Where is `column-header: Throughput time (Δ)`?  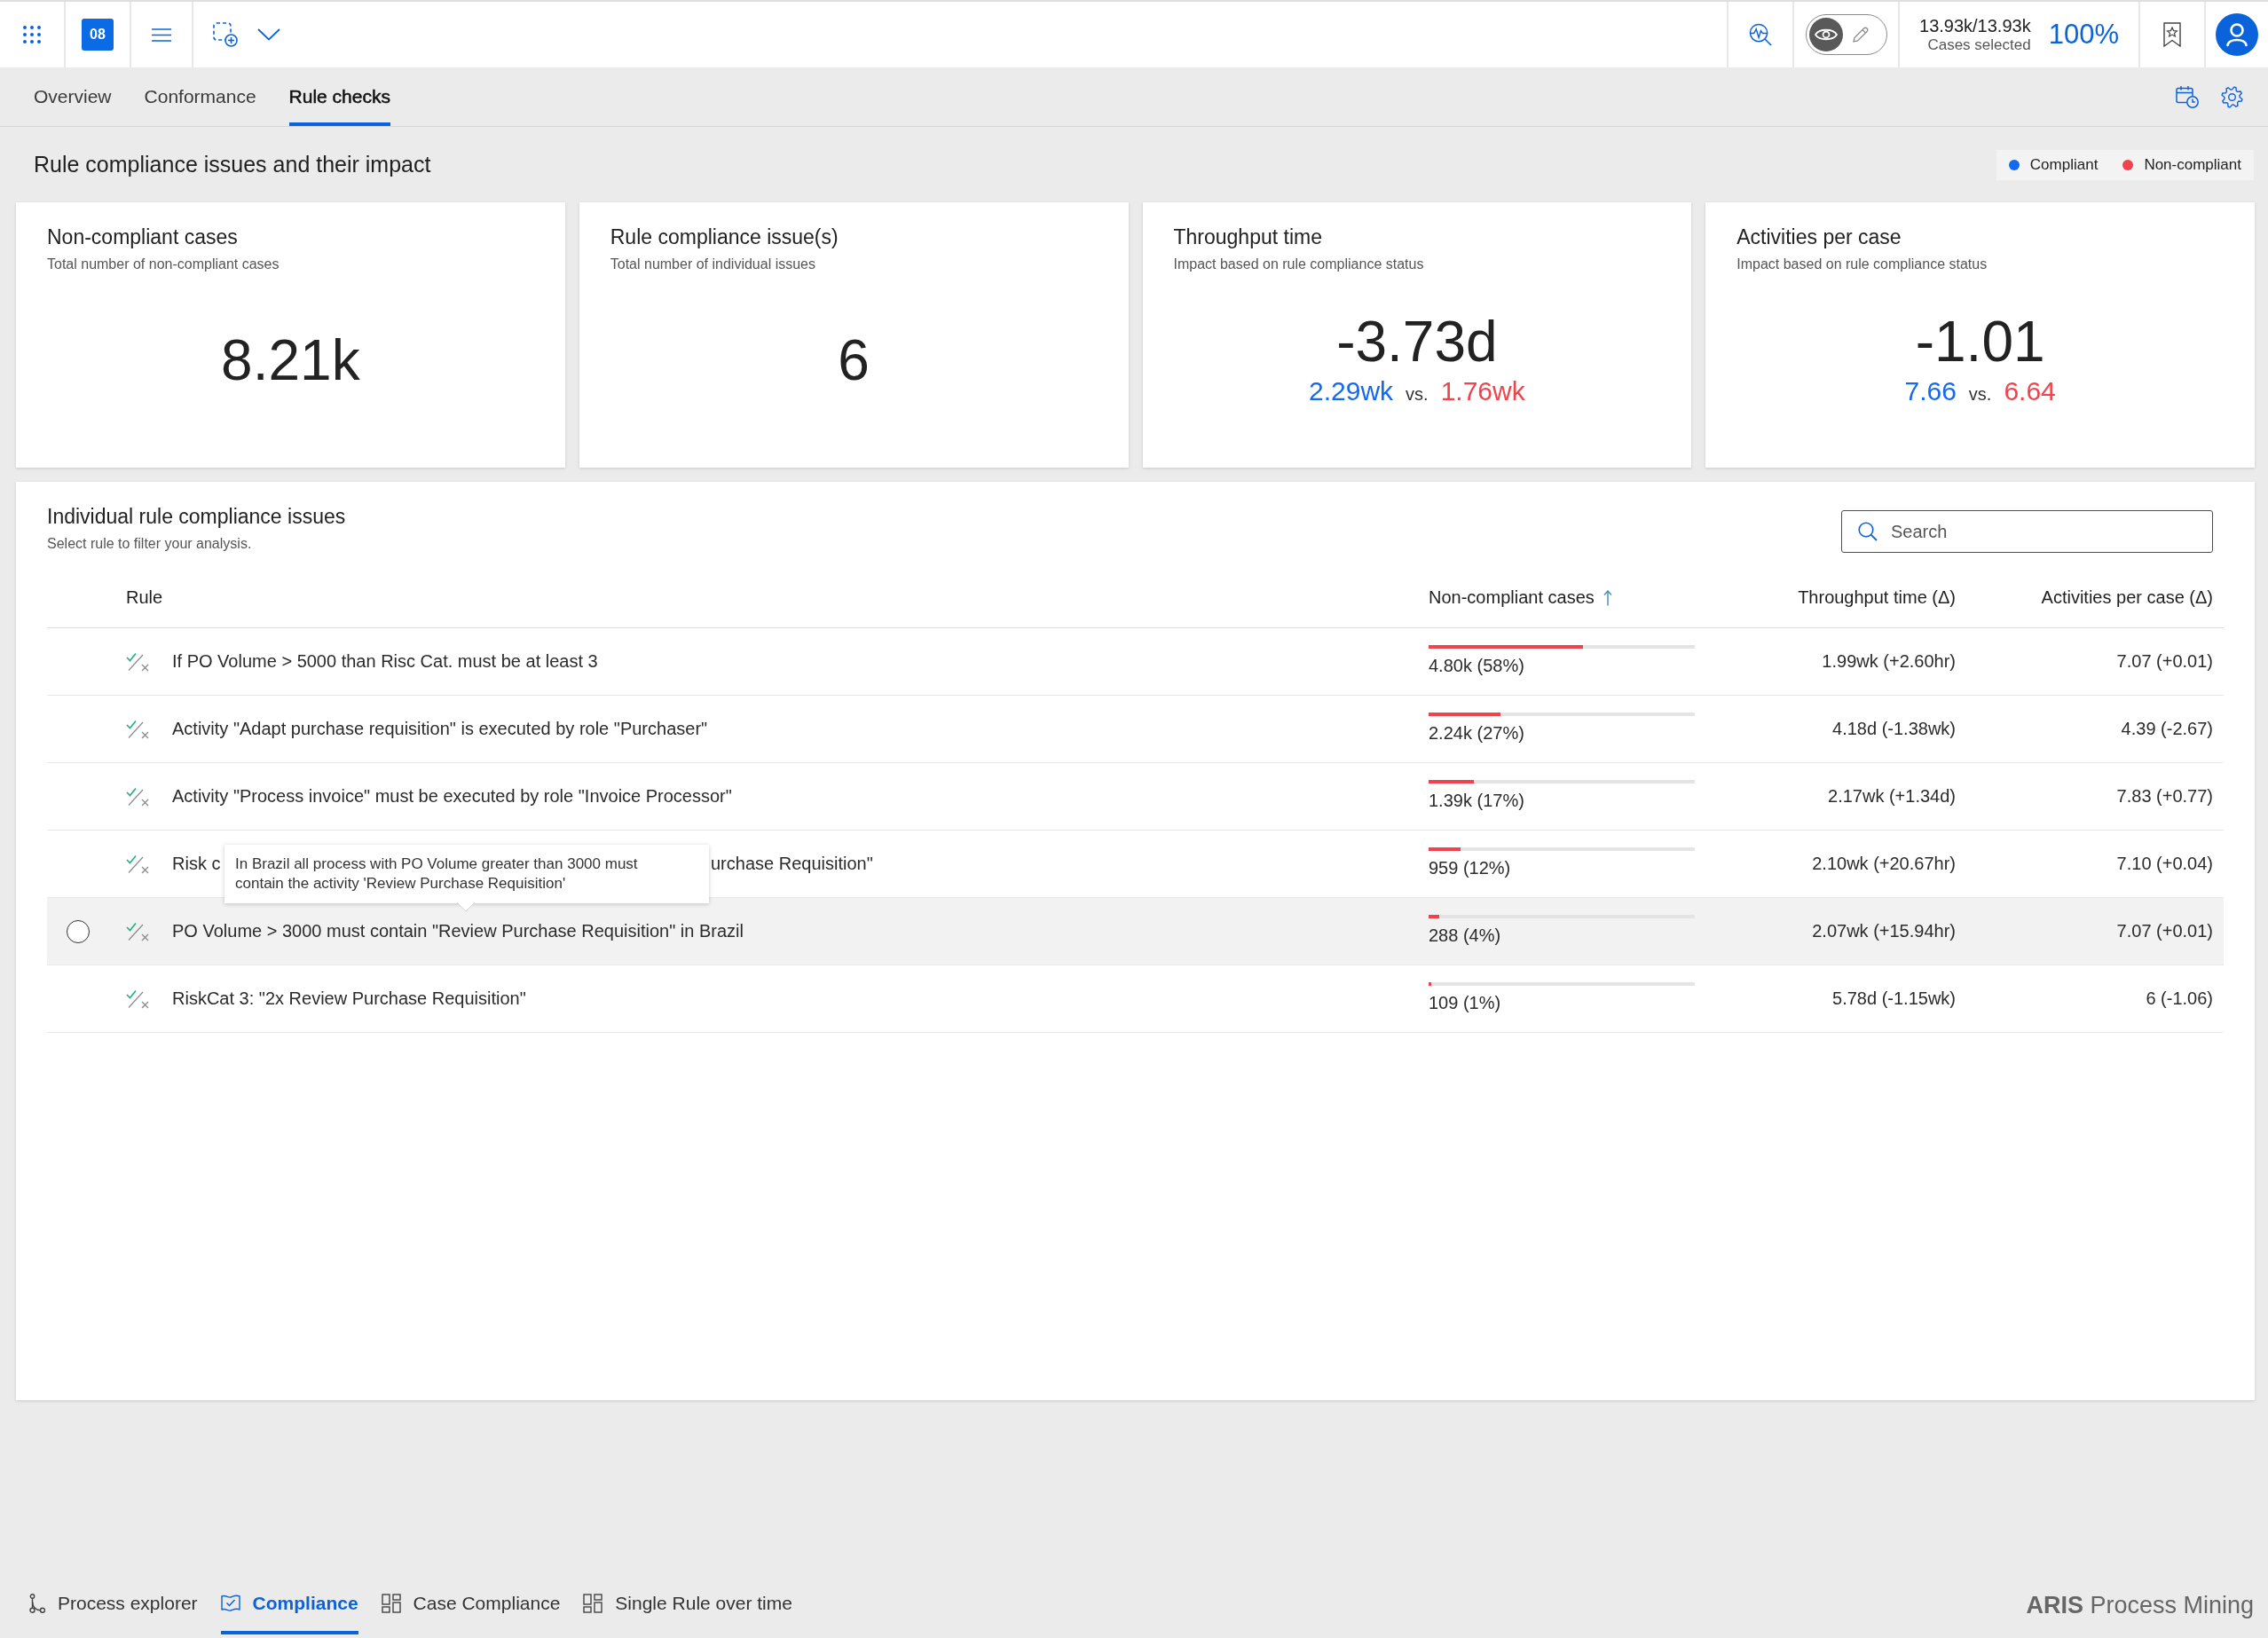 column-header: Throughput time (Δ) is located at coordinates (1877, 597).